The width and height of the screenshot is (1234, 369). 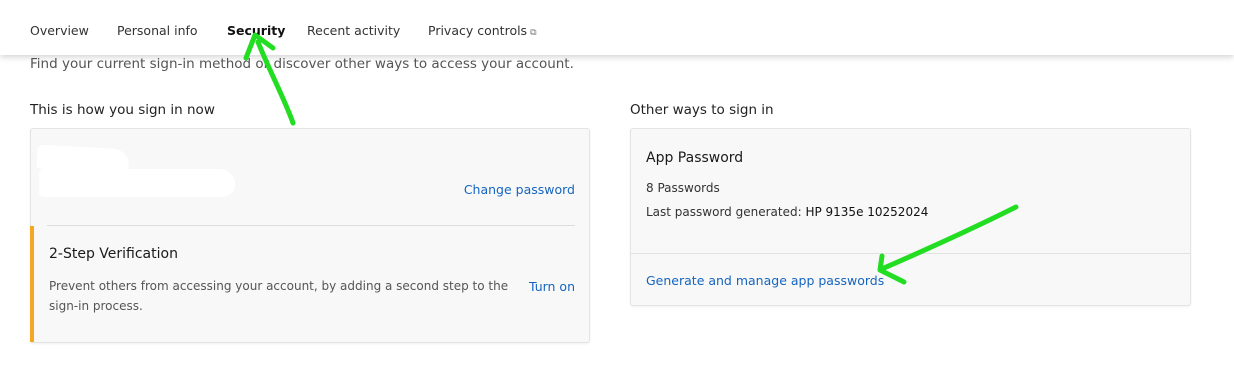 I want to click on last-generated-value: HP 9135e 10252024, so click(x=867, y=212).